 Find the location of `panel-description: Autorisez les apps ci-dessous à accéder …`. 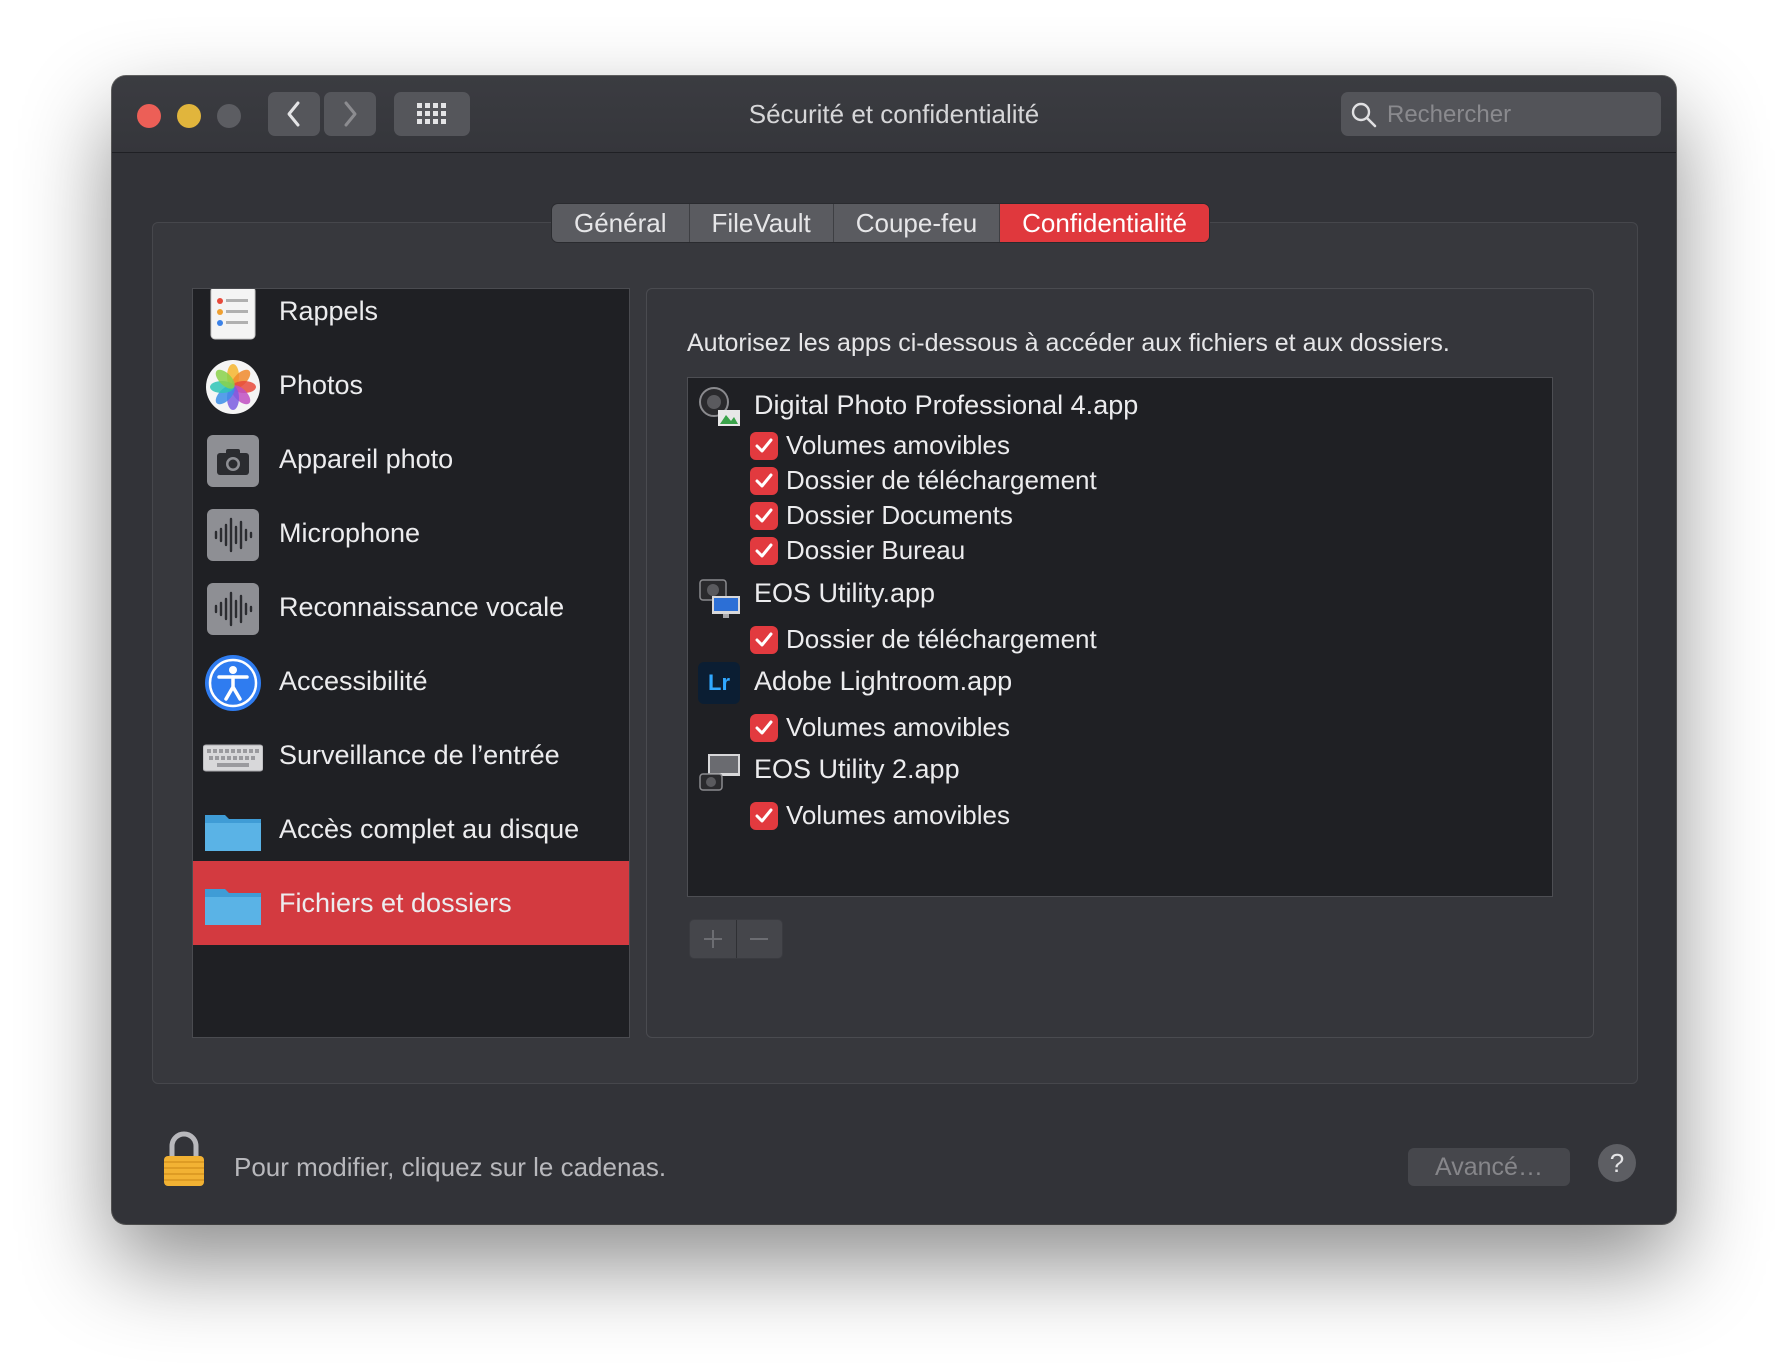

panel-description: Autorisez les apps ci-dessous à accéder … is located at coordinates (1068, 343).